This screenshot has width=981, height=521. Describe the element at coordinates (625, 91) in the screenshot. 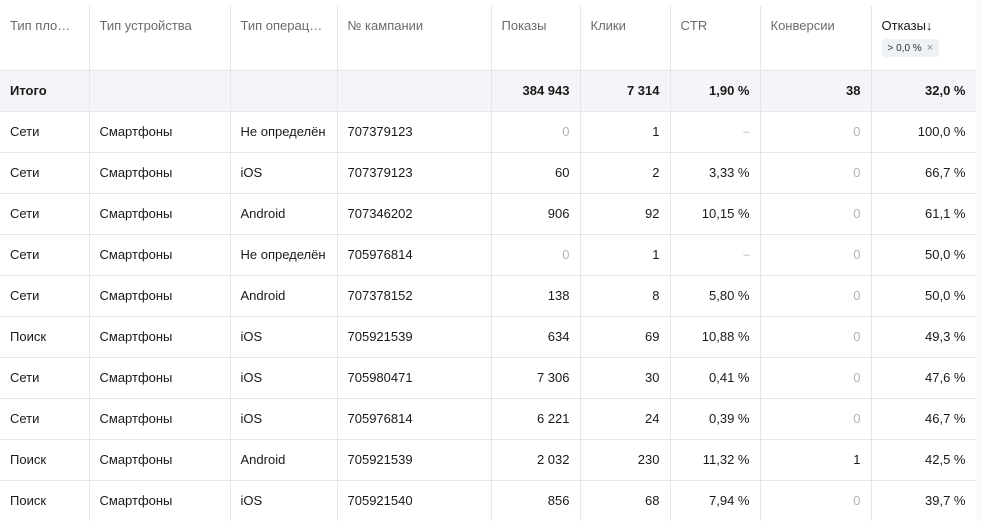

I see `total-clicks: 7 314` at that location.